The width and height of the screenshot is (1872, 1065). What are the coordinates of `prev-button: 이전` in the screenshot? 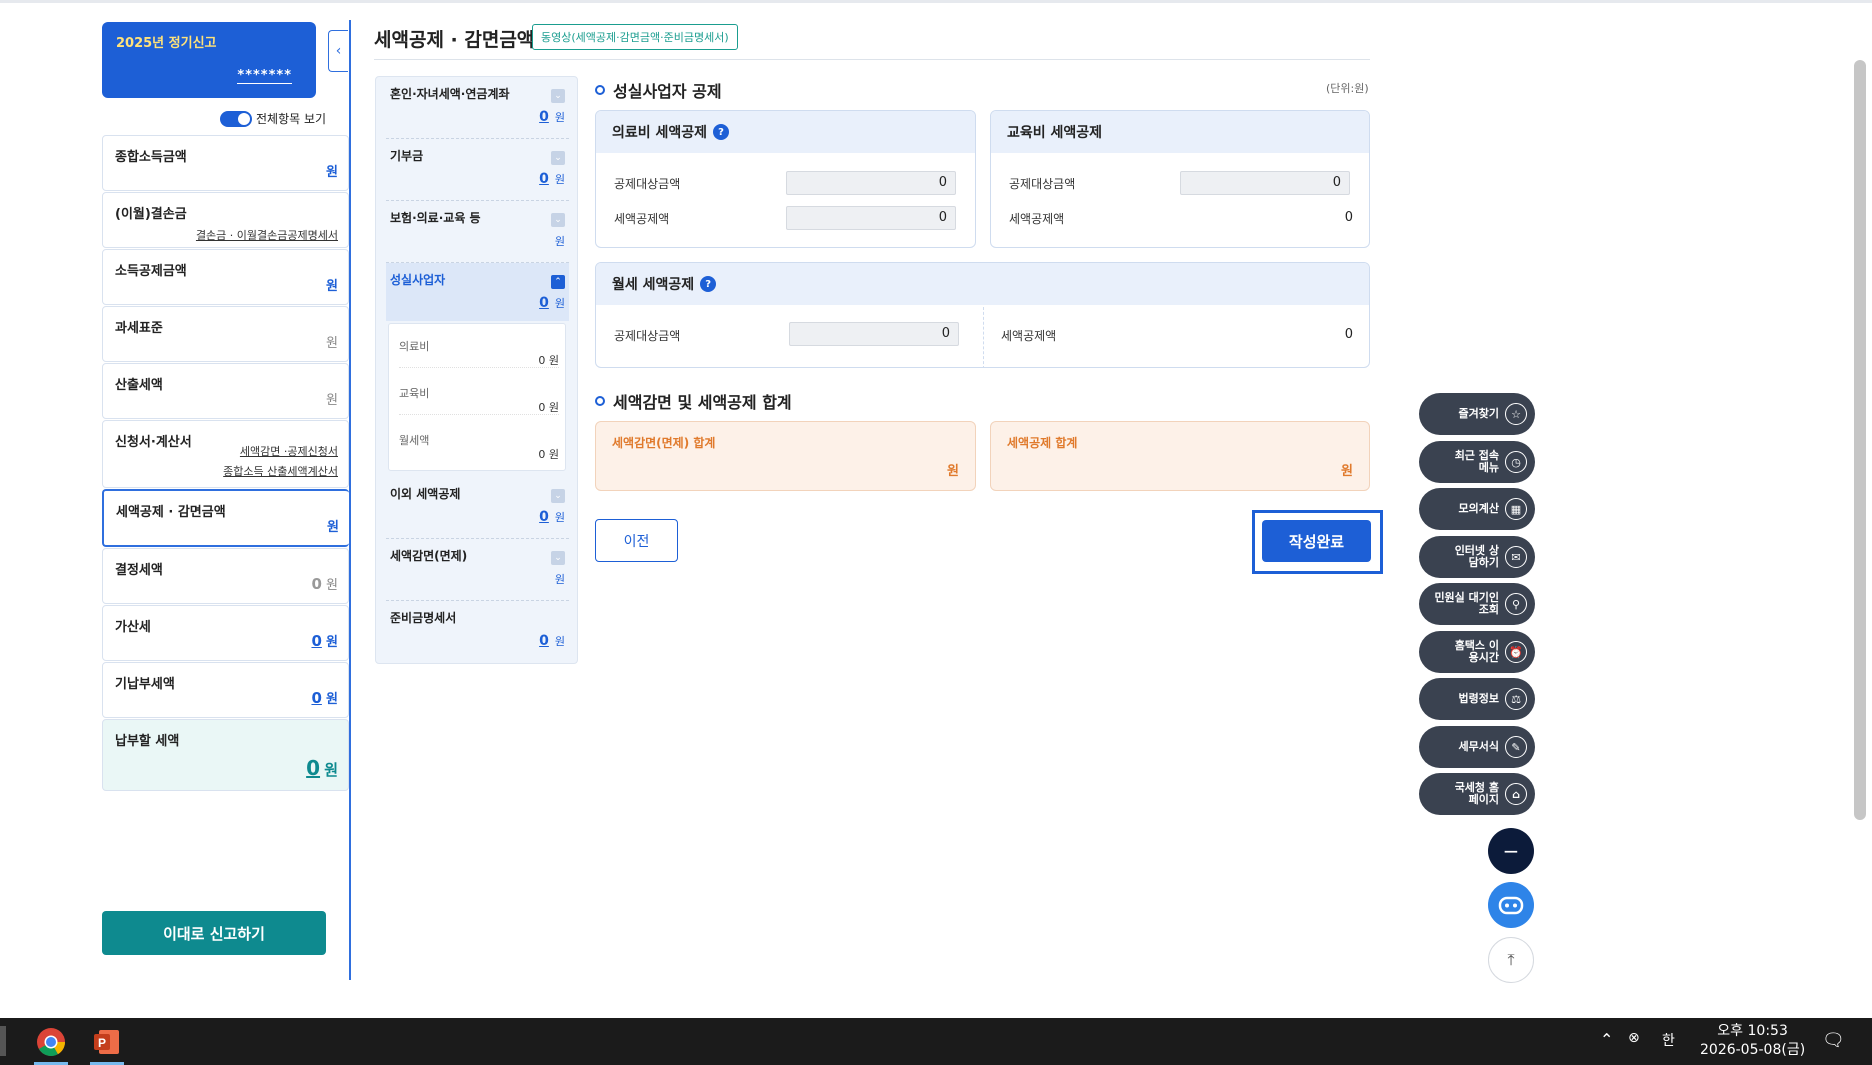 It's located at (636, 540).